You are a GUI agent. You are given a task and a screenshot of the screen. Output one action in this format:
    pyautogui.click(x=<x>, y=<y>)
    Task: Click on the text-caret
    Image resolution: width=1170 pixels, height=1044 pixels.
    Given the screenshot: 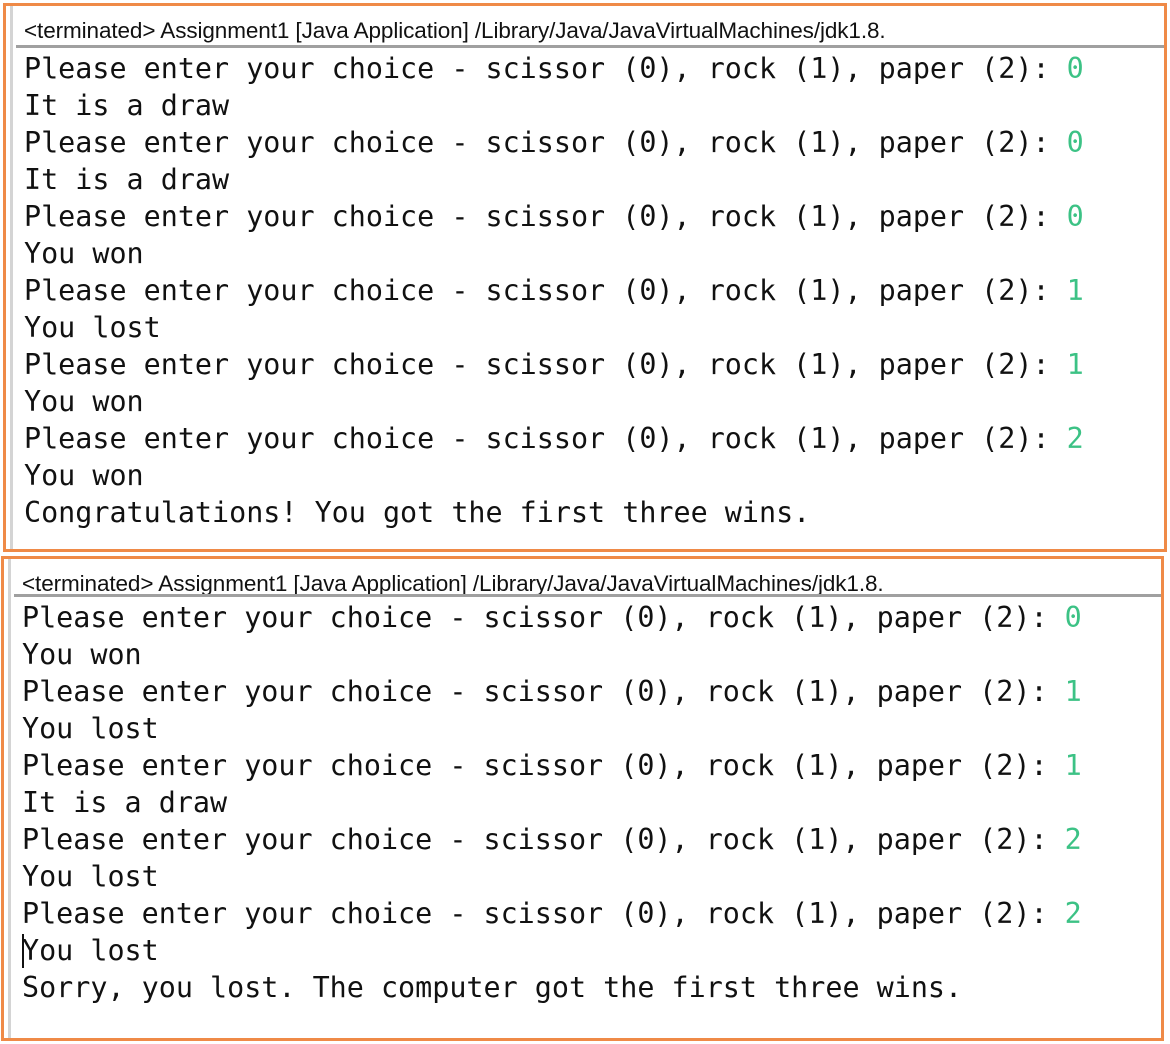 What is the action you would take?
    pyautogui.click(x=23, y=951)
    